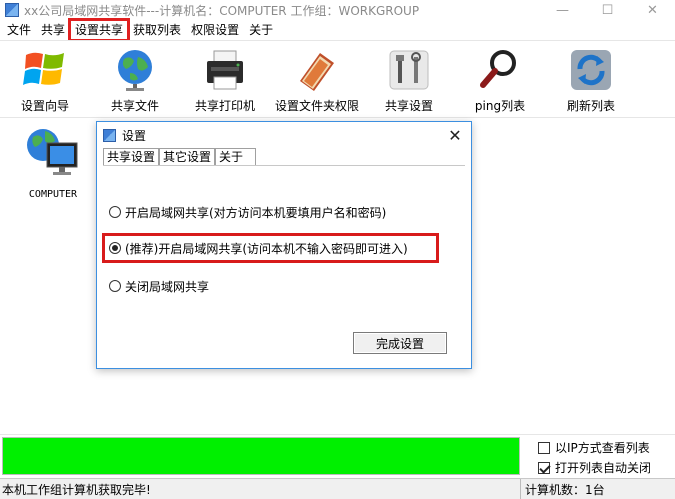 The height and width of the screenshot is (499, 675). What do you see at coordinates (408, 106) in the screenshot?
I see `share-settings-label: 共享设置` at bounding box center [408, 106].